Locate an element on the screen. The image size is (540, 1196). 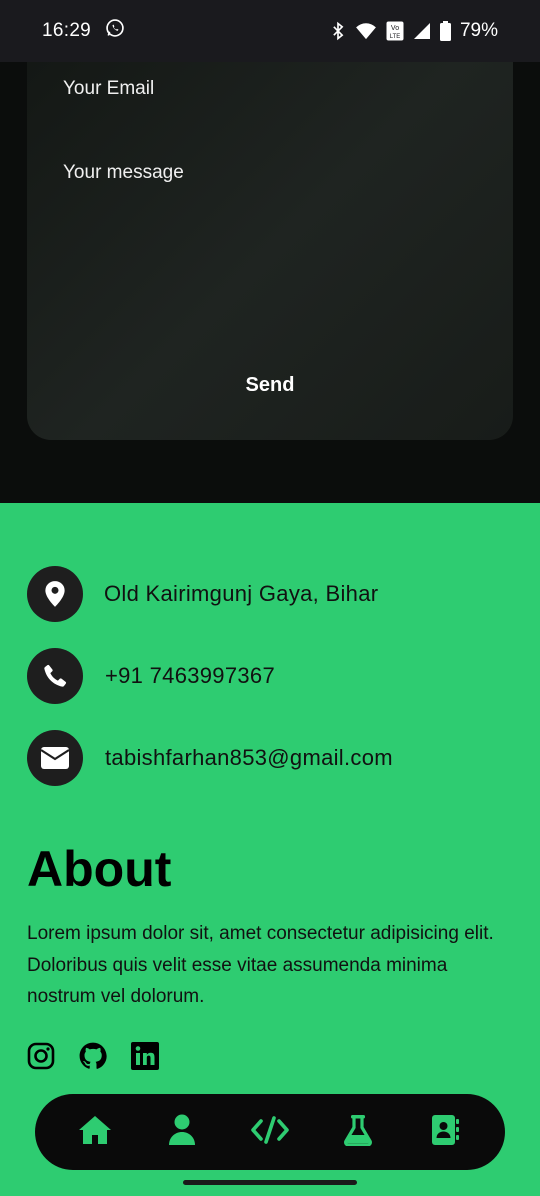
svg-text: Vo is located at coordinates (395, 28).